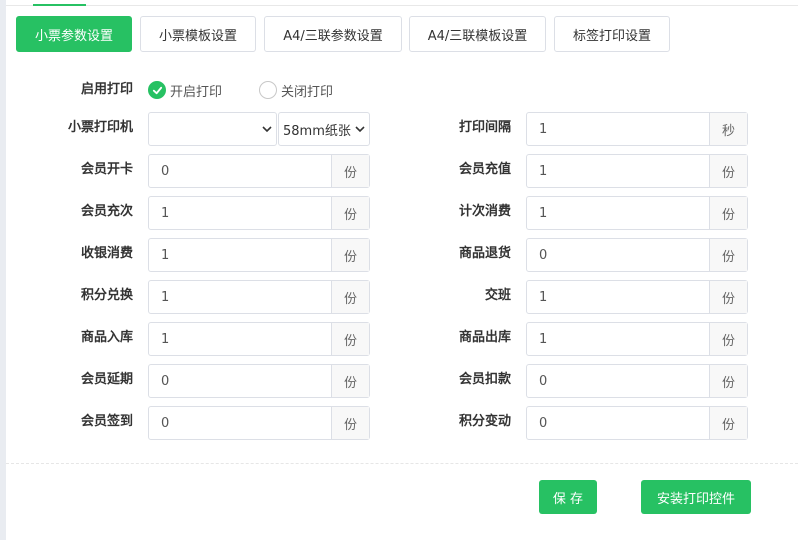  What do you see at coordinates (484, 379) in the screenshot?
I see `field-label: 会员扣款` at bounding box center [484, 379].